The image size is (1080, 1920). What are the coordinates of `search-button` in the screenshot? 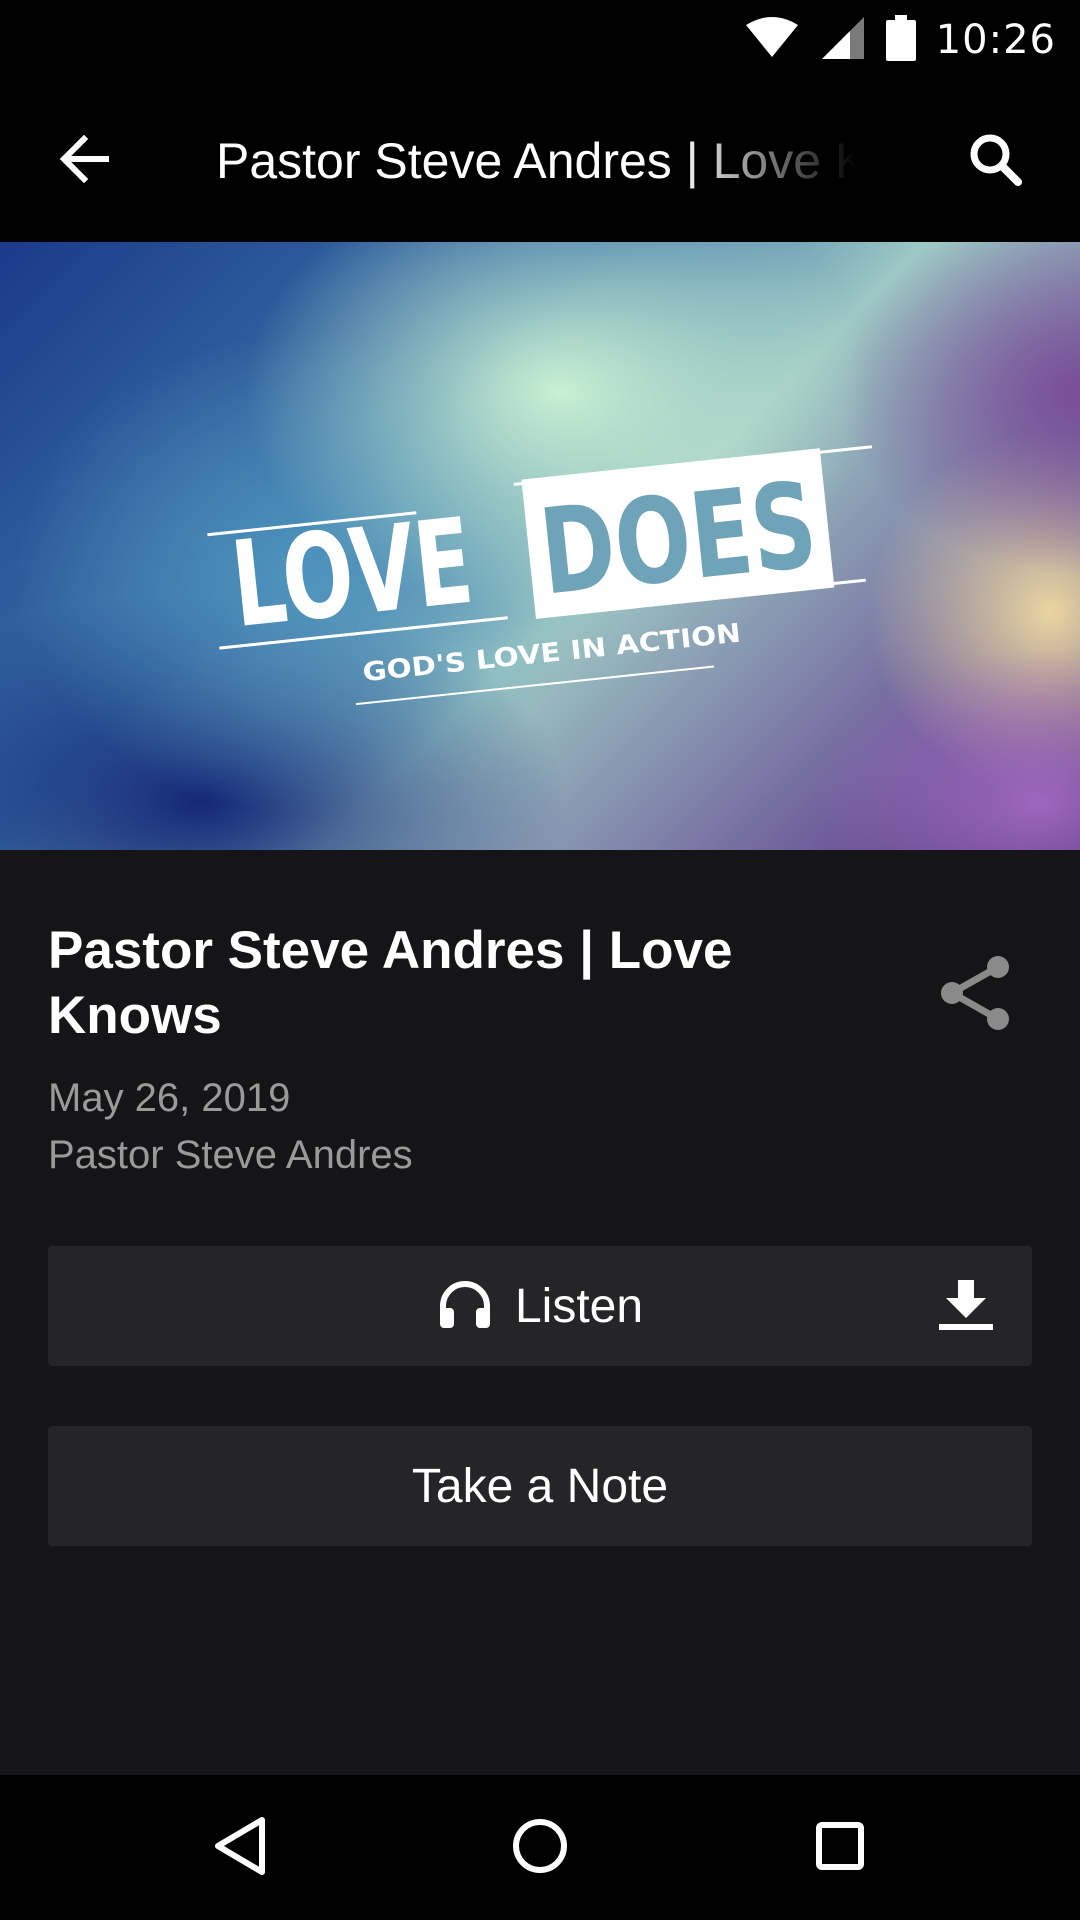 It's located at (995, 161).